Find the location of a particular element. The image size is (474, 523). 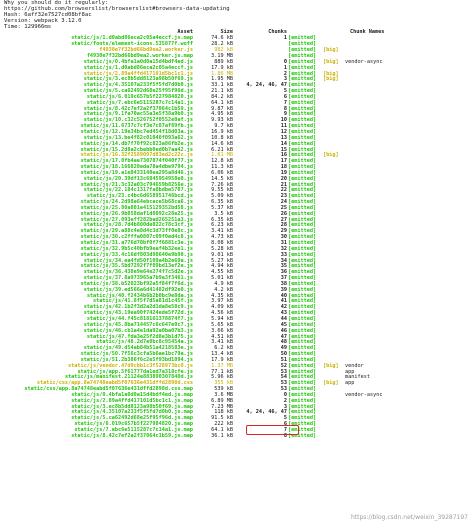

asset-size: 36.1 kB is located at coordinates (222, 435).